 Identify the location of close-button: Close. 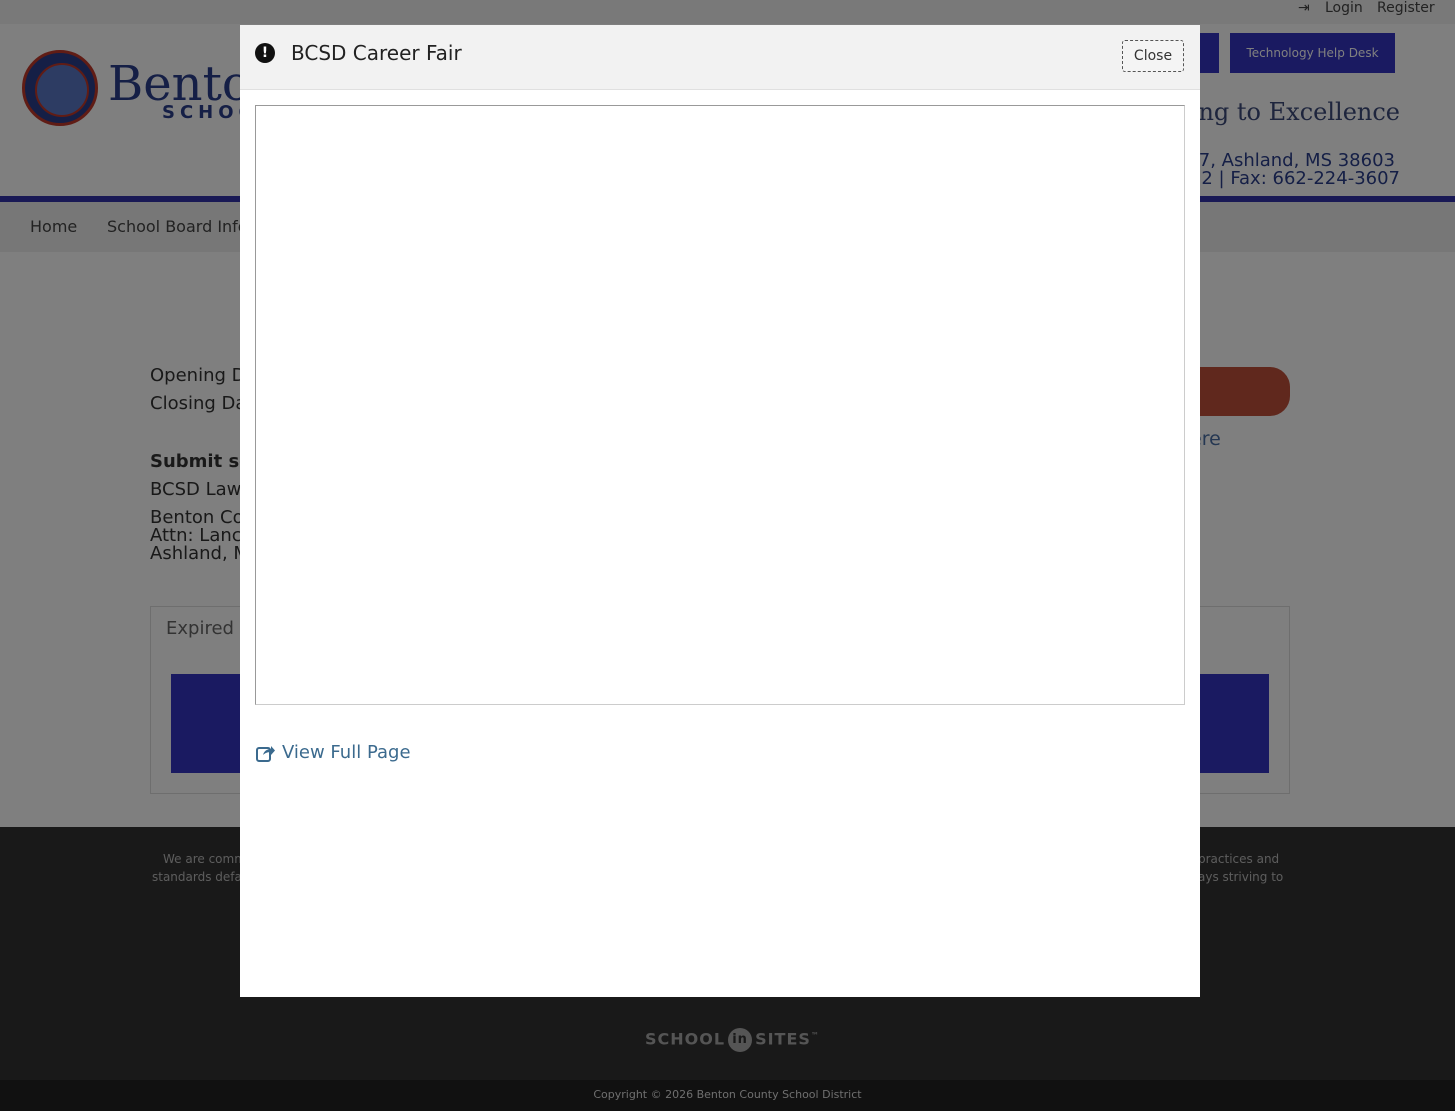
(1153, 56).